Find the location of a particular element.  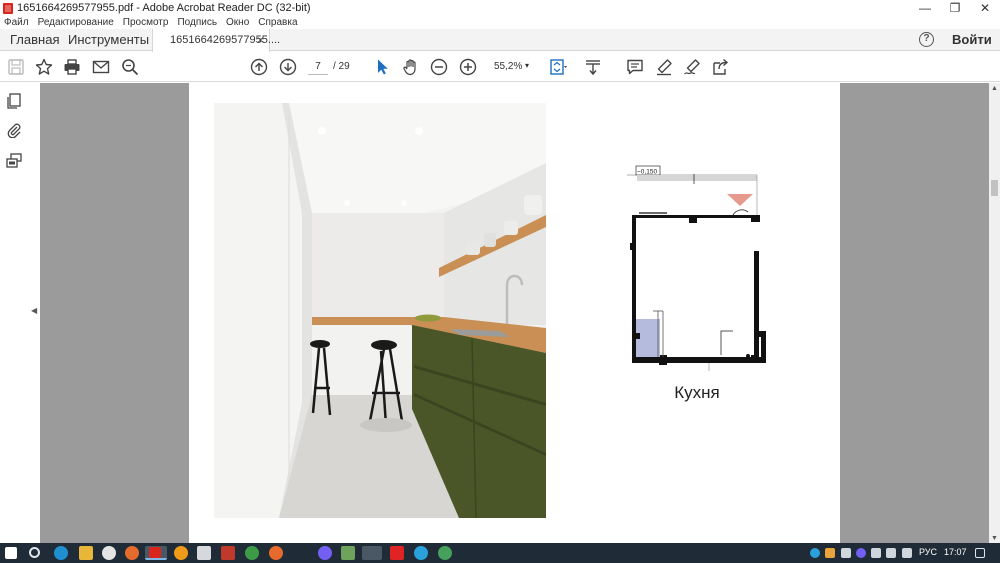

tab-close-icon: × is located at coordinates (260, 40).